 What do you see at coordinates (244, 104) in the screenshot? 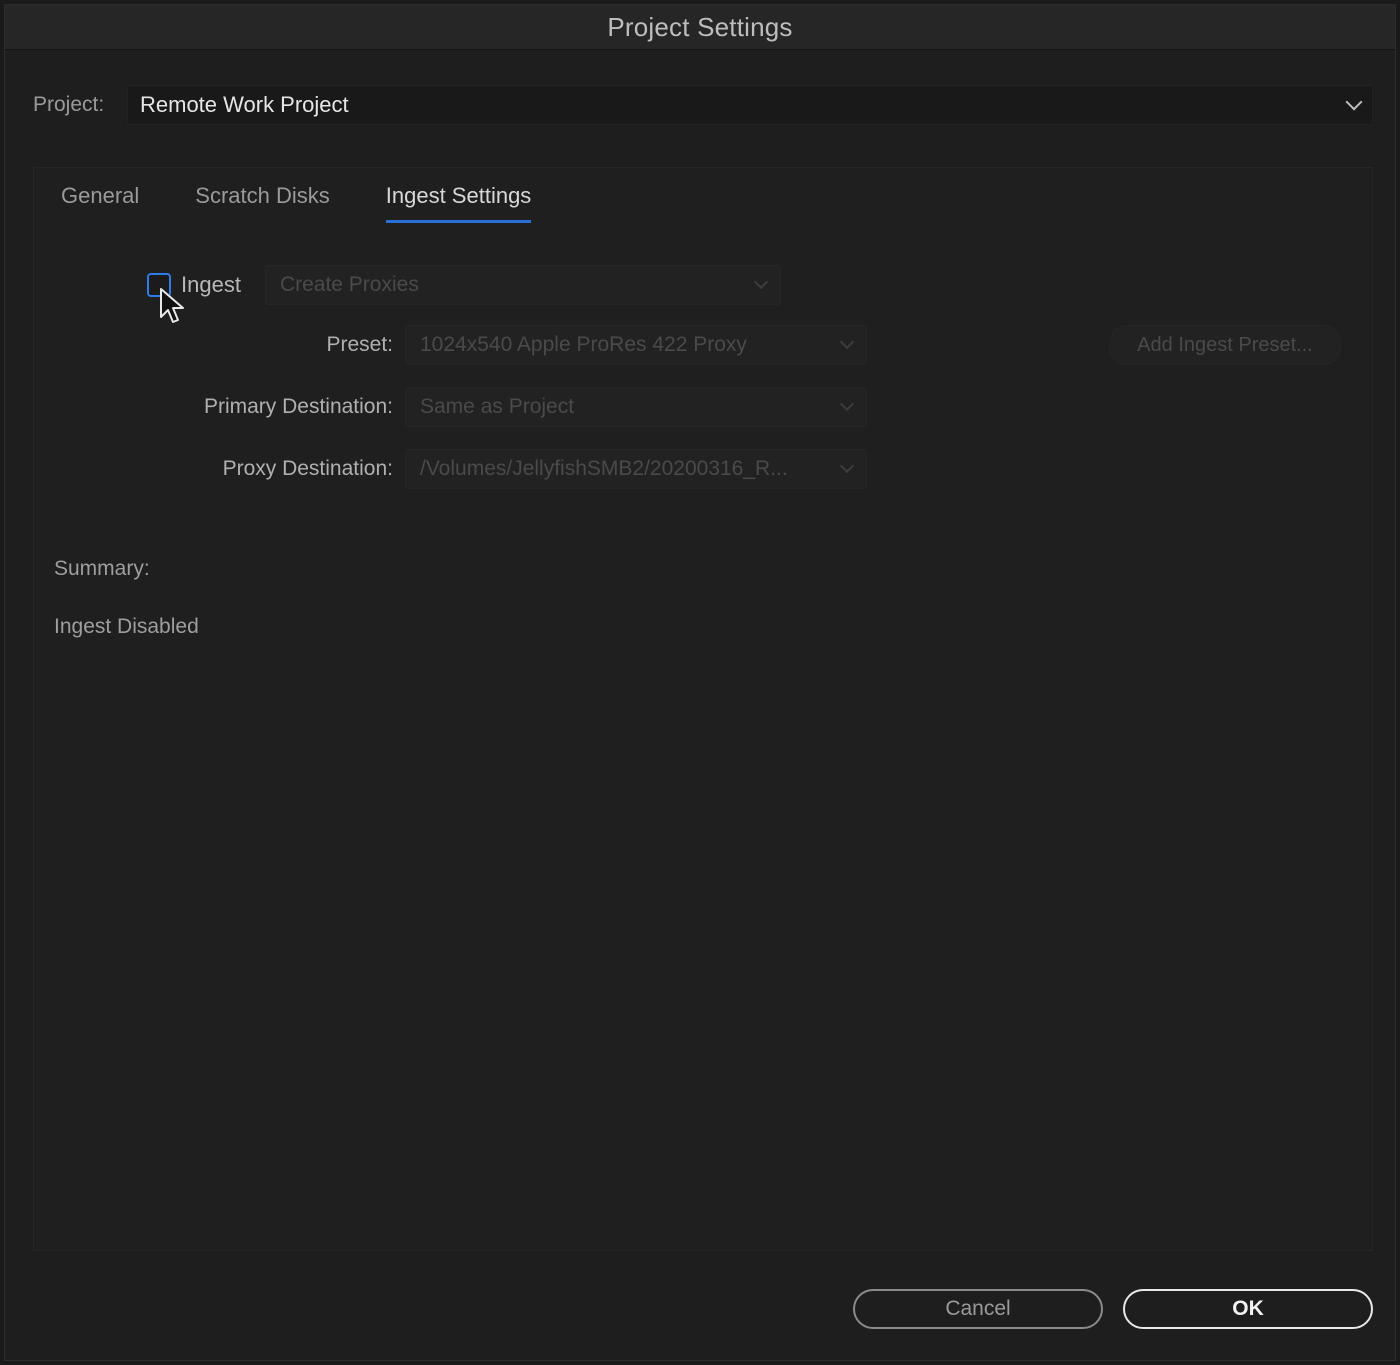
I see `project-select-value: Remote Work Project` at bounding box center [244, 104].